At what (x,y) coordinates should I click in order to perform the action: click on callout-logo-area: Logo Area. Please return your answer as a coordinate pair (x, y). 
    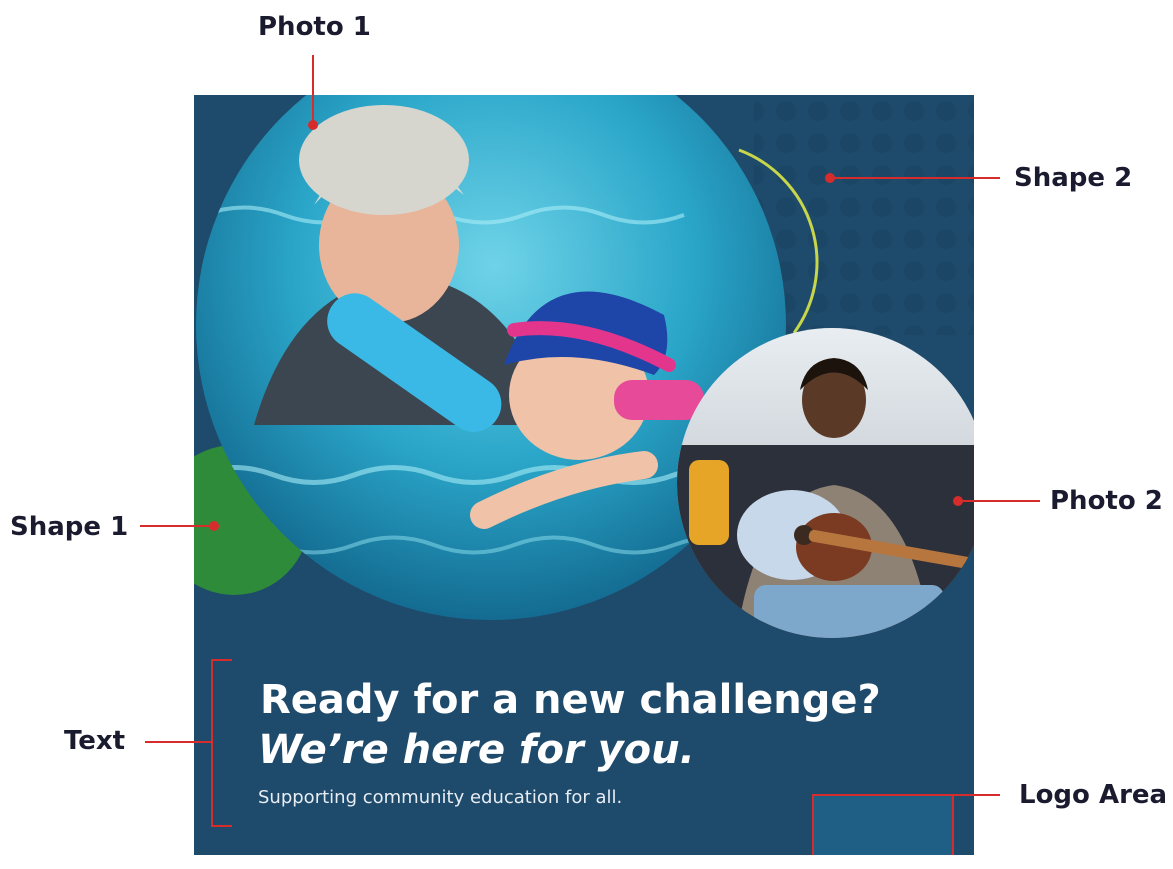
    Looking at the image, I should click on (1093, 795).